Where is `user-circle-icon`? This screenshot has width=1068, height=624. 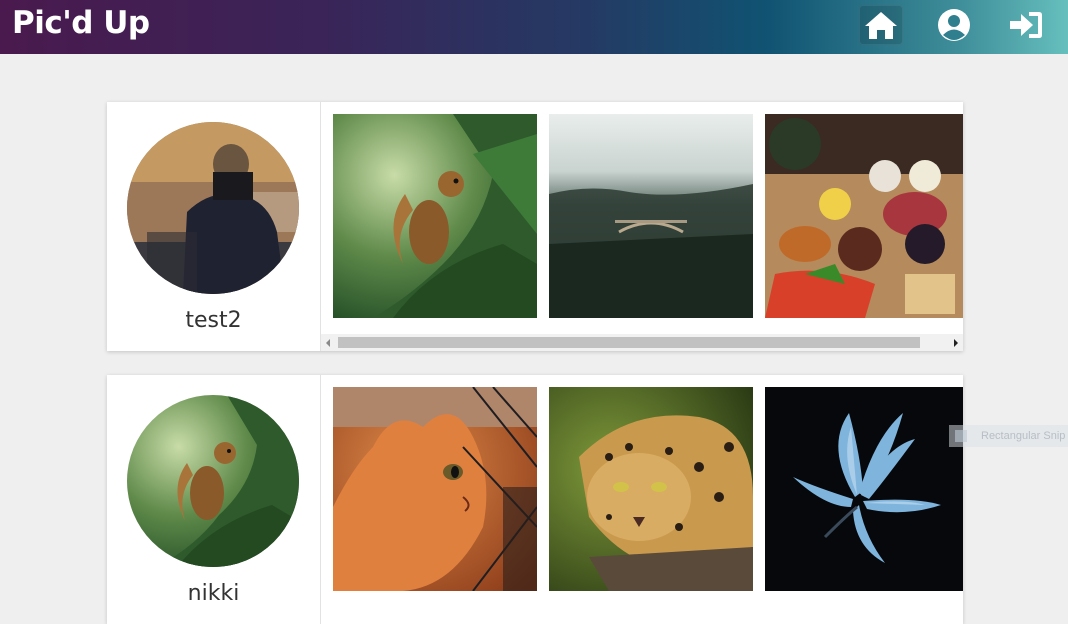
user-circle-icon is located at coordinates (954, 25).